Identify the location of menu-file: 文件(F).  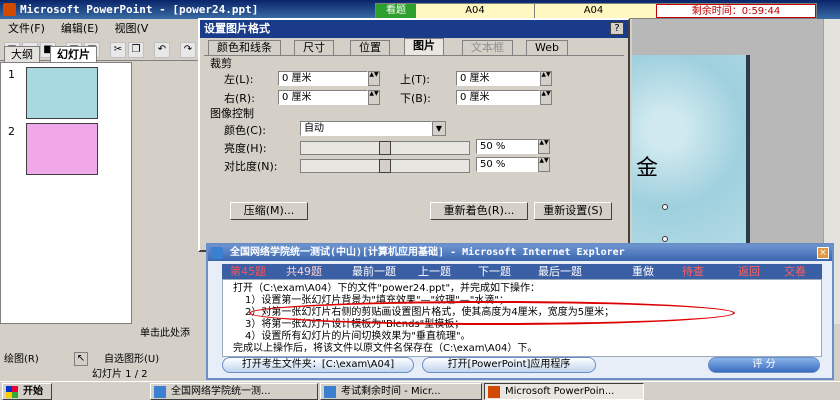
(26, 29).